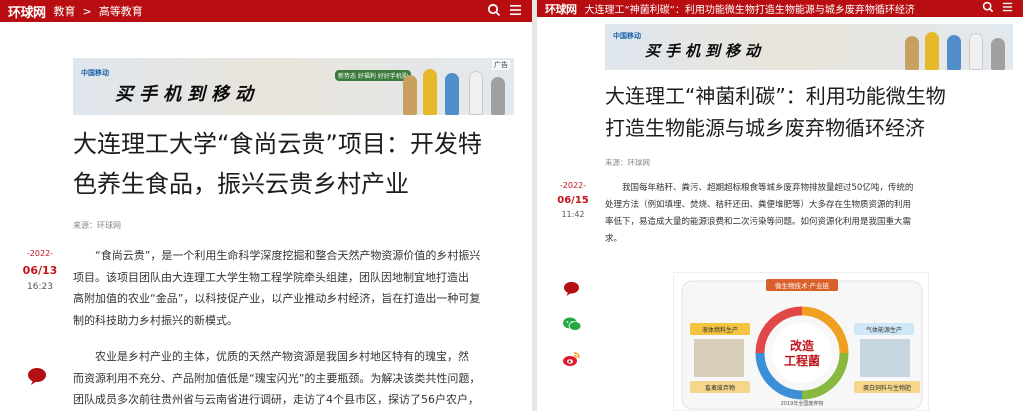 The height and width of the screenshot is (411, 1023). What do you see at coordinates (40, 270) in the screenshot?
I see `publish-date: -2022- 06/13 16:23` at bounding box center [40, 270].